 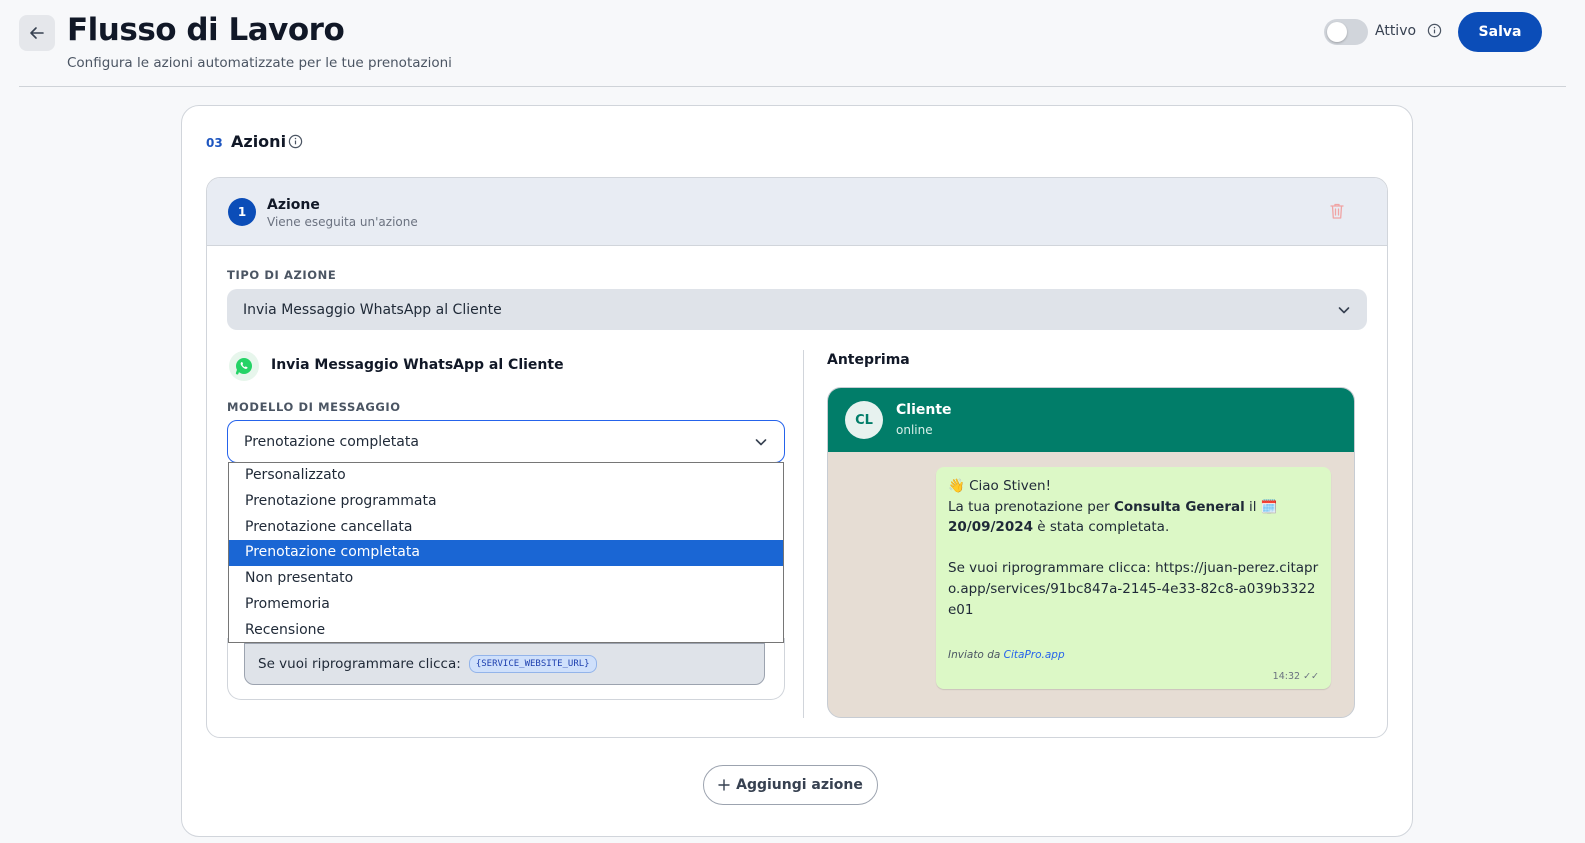 I want to click on service-name: Consulta General, so click(x=1179, y=506).